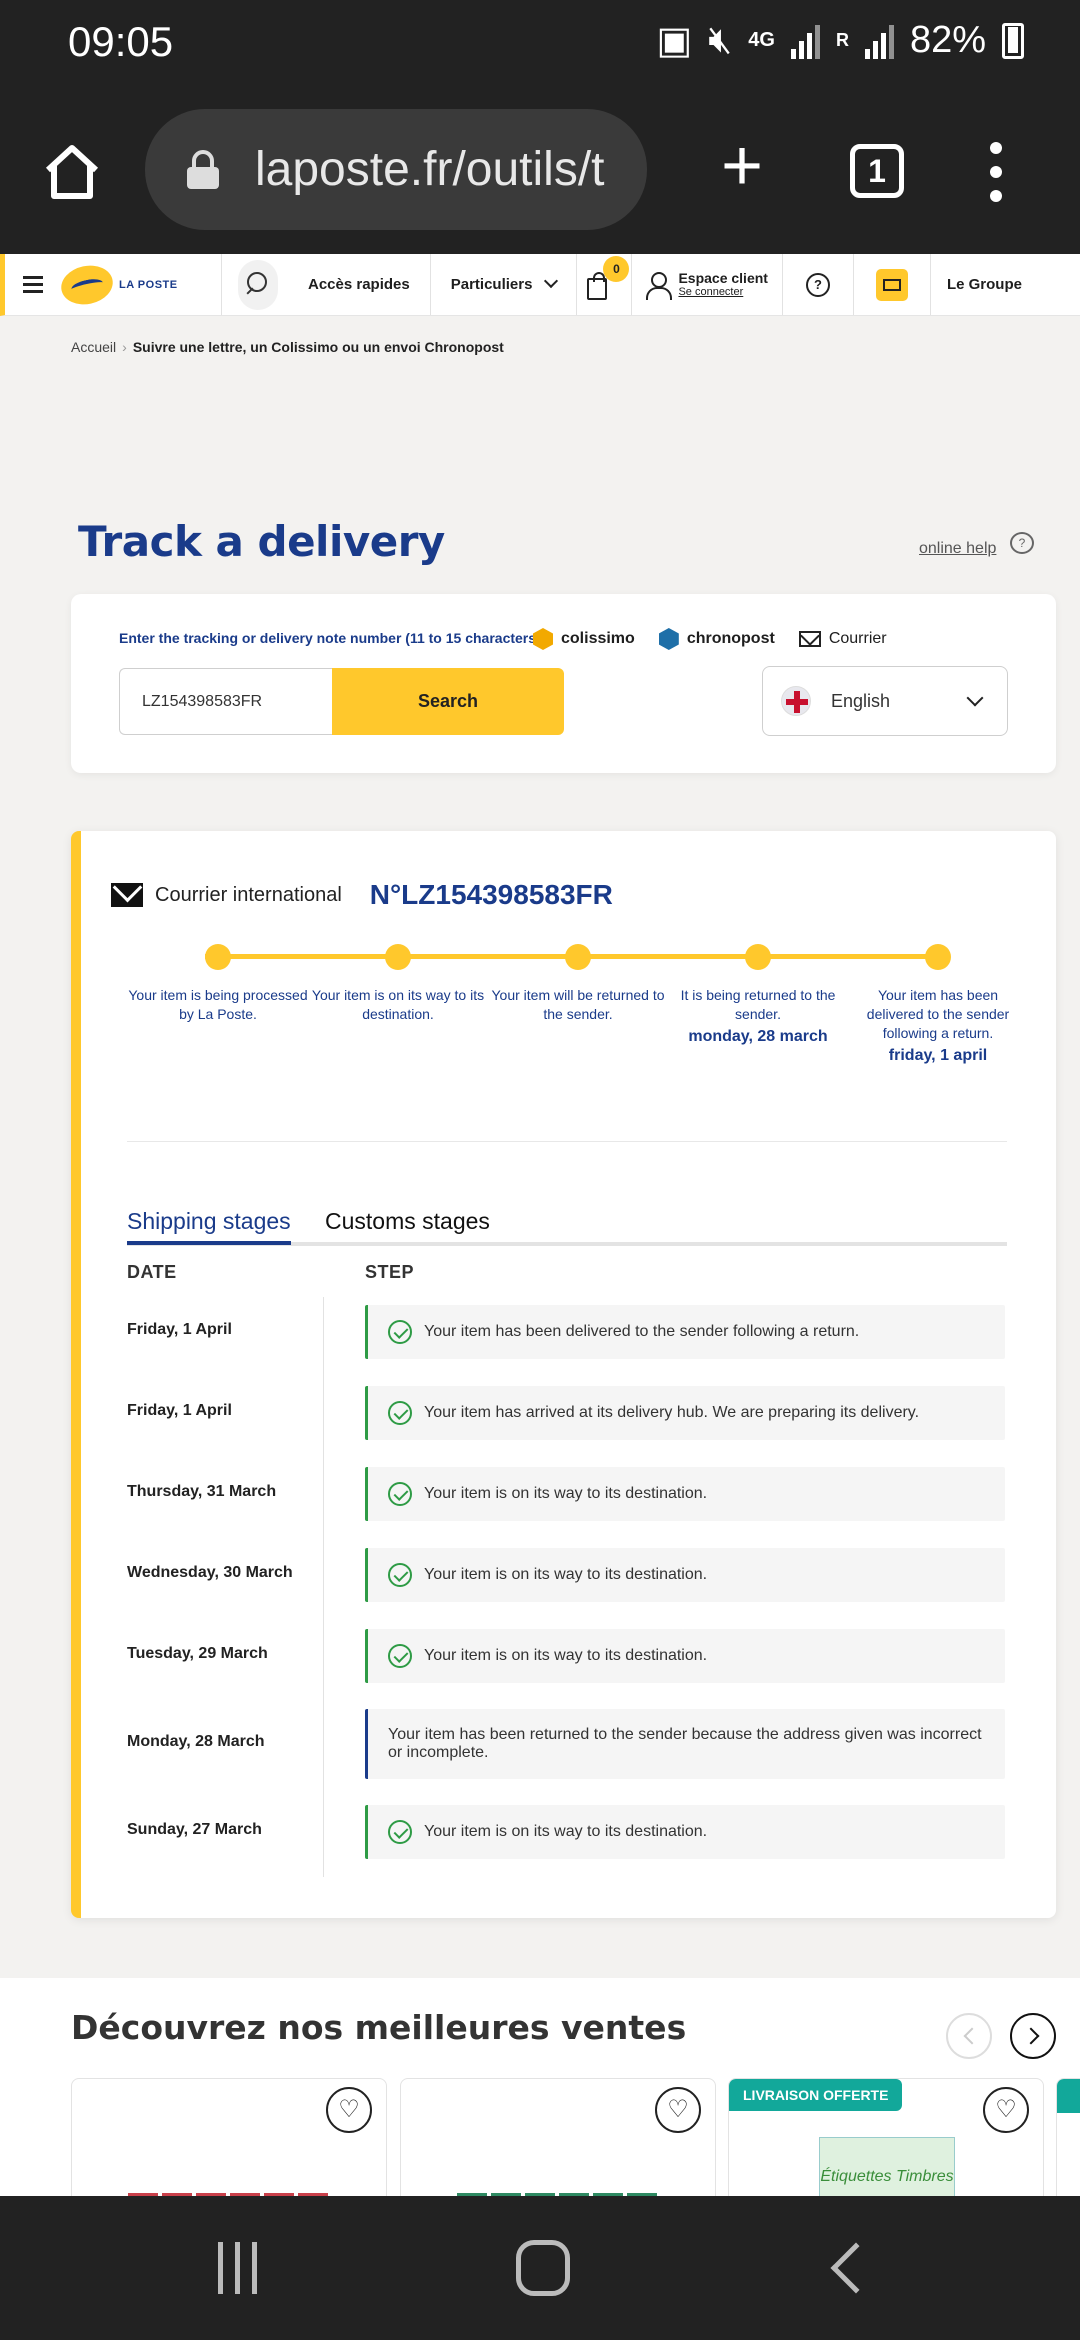 The image size is (1080, 2340). I want to click on tracking-number-input: LZ154398583FR, so click(225, 701).